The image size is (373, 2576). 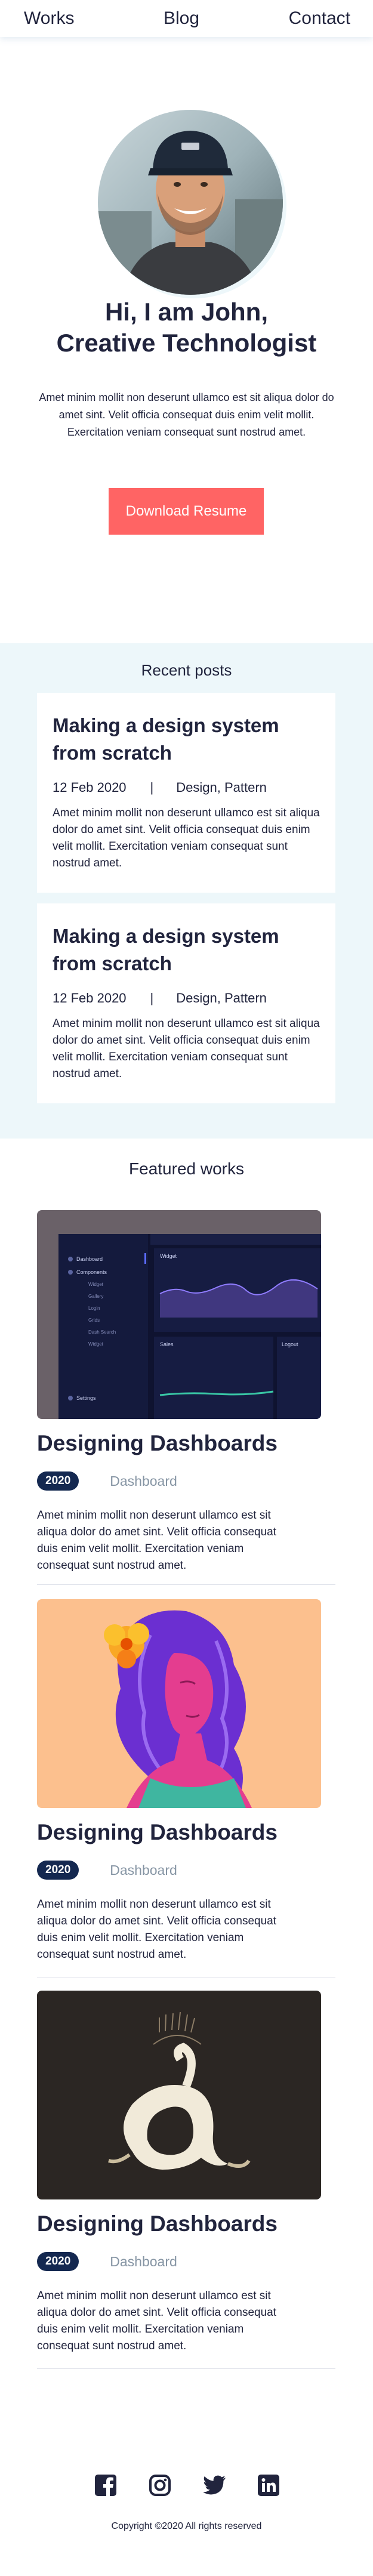 What do you see at coordinates (86, 1398) in the screenshot?
I see `menu-settings: Settings` at bounding box center [86, 1398].